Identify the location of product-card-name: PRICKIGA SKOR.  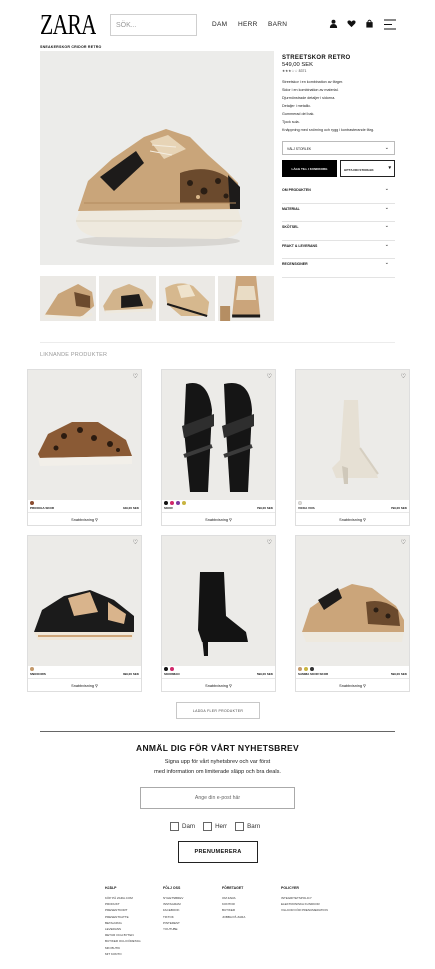
(42, 508).